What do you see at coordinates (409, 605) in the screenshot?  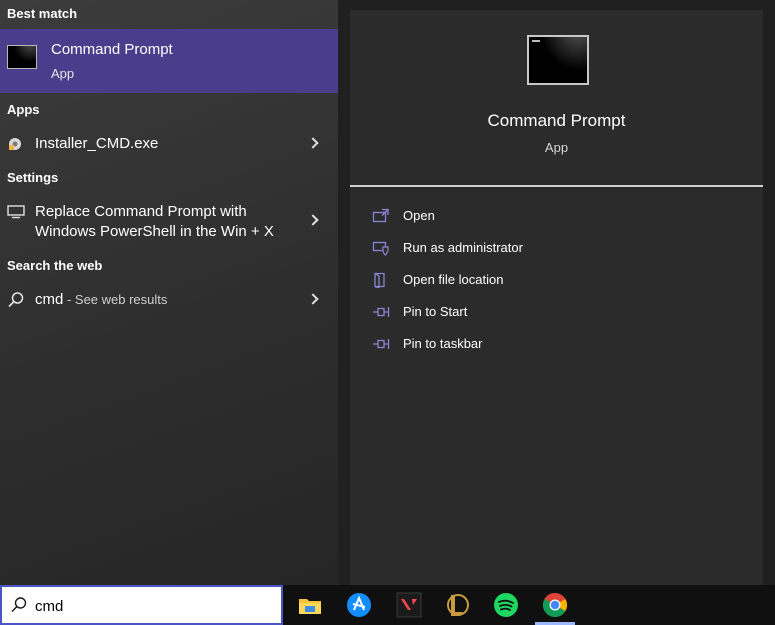 I see `valorant-icon` at bounding box center [409, 605].